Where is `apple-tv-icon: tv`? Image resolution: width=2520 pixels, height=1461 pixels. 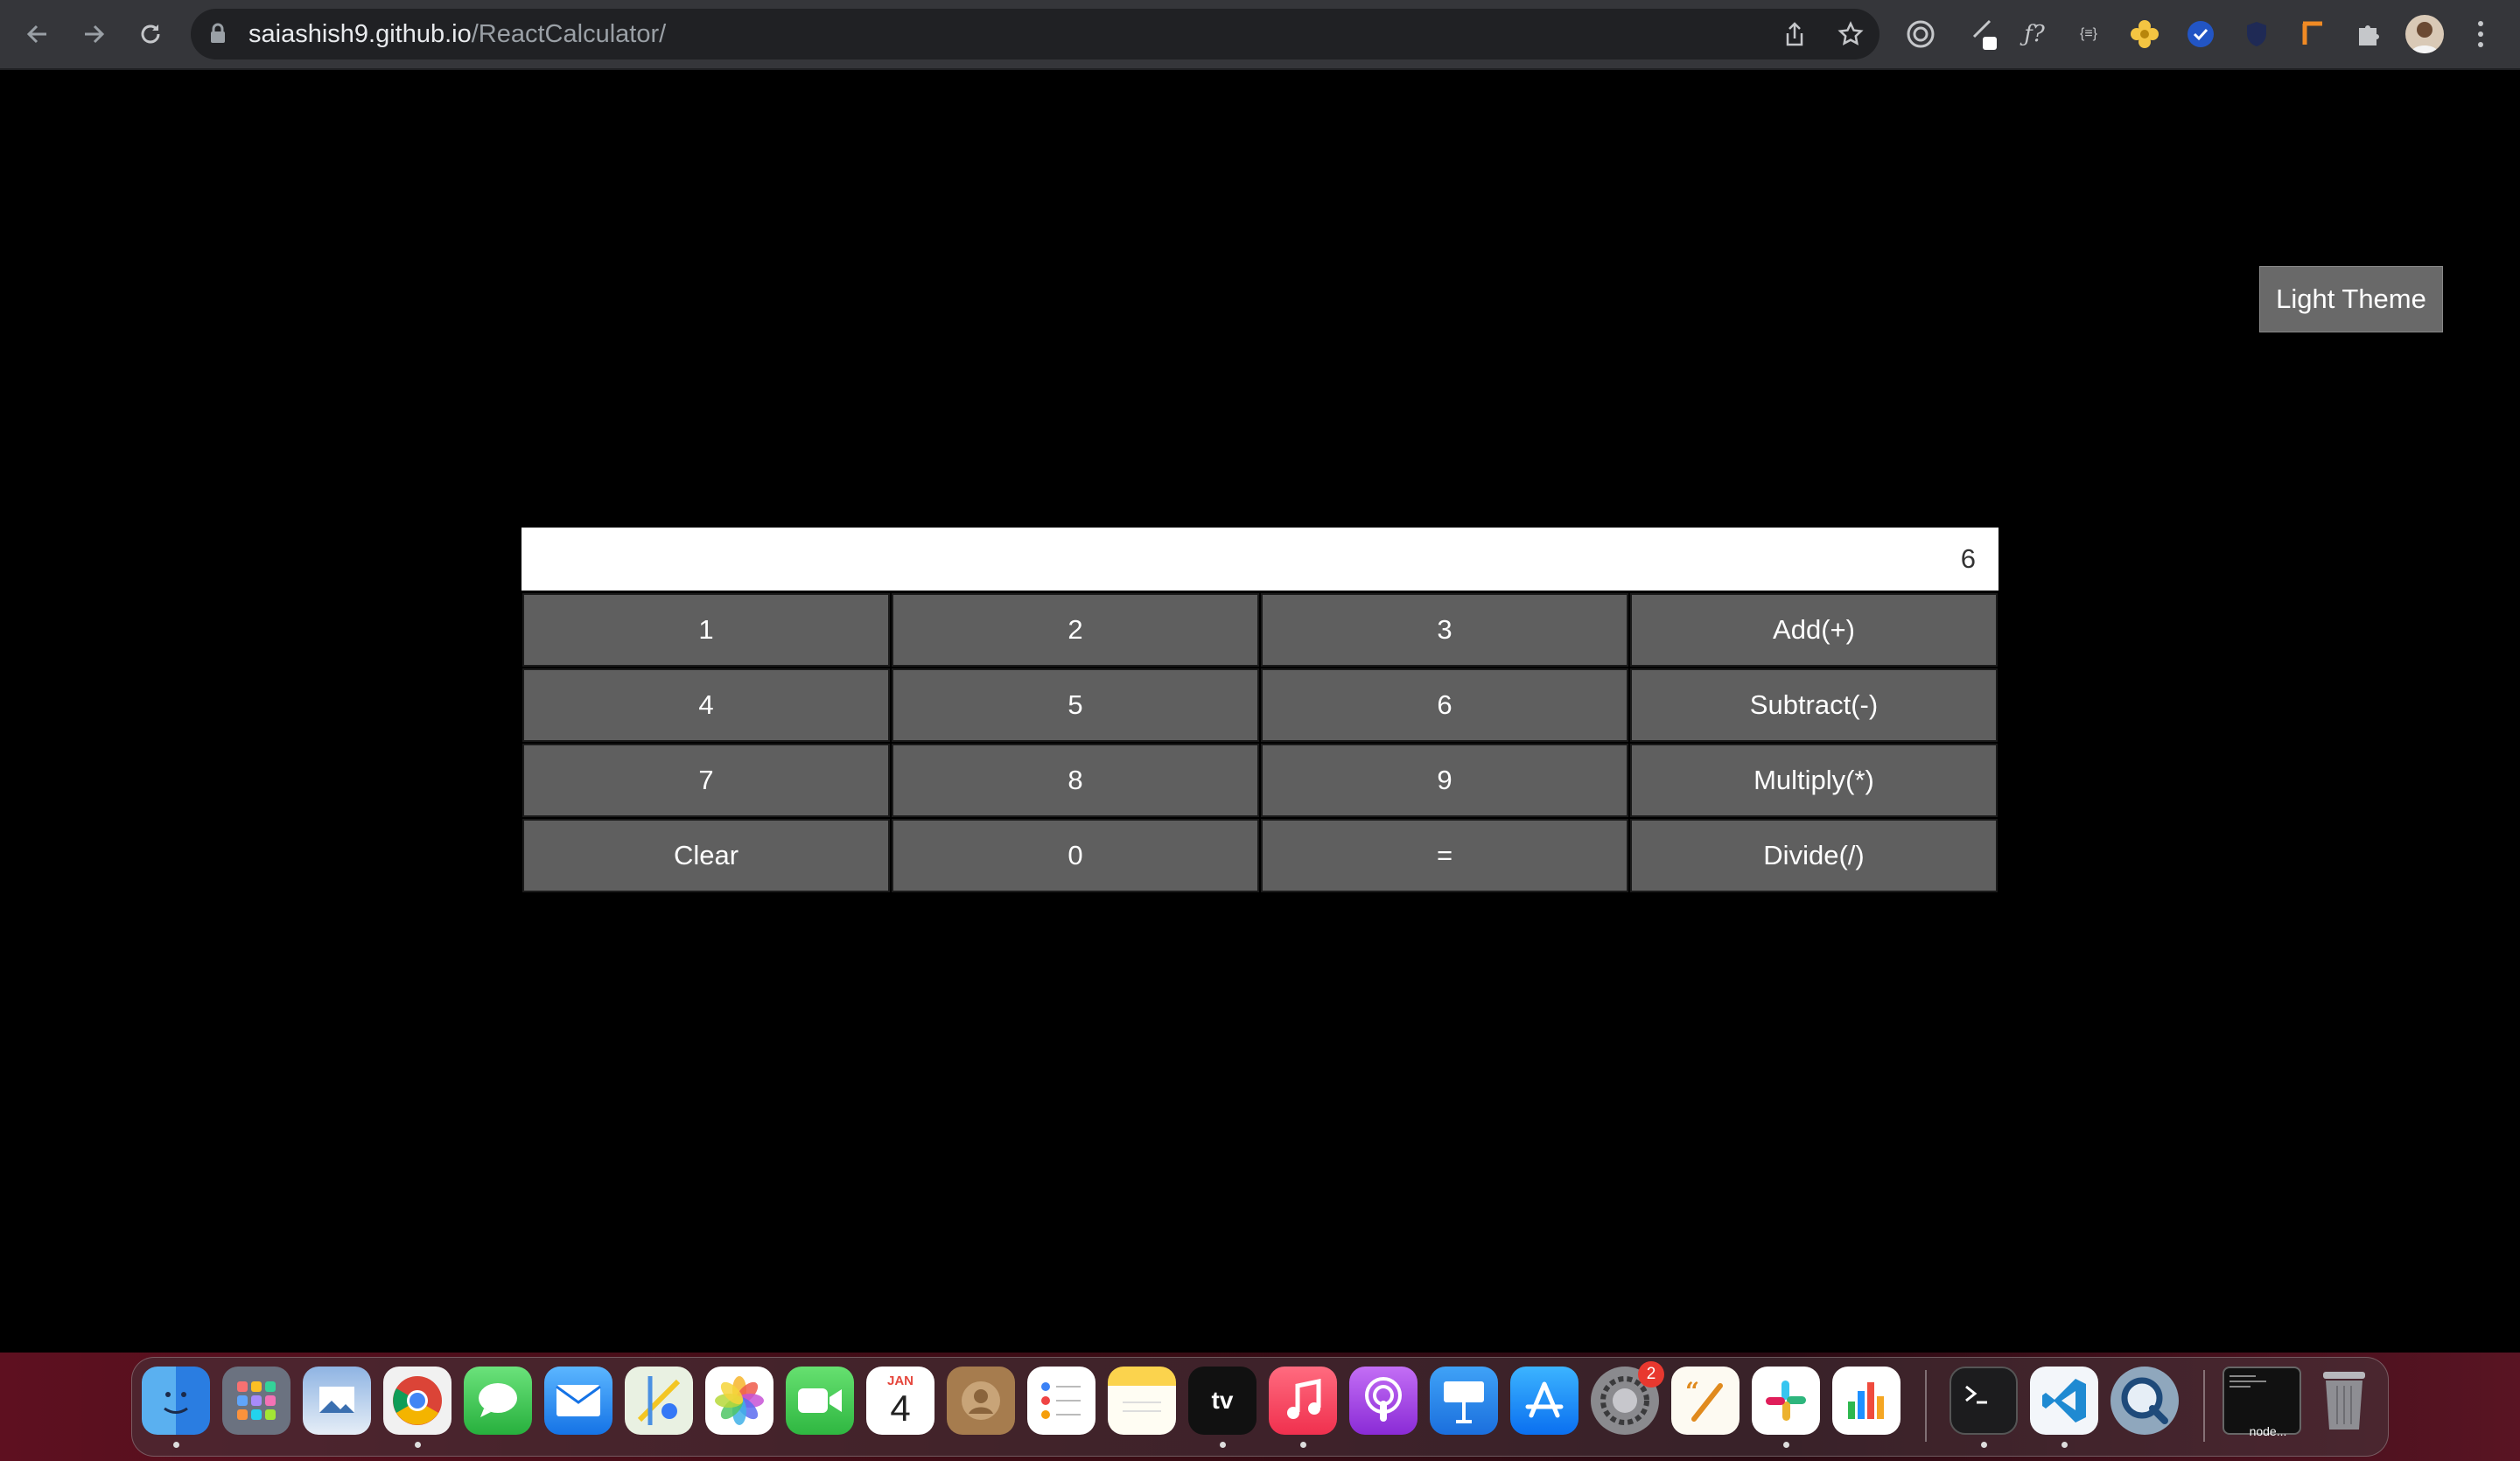 apple-tv-icon: tv is located at coordinates (1222, 1401).